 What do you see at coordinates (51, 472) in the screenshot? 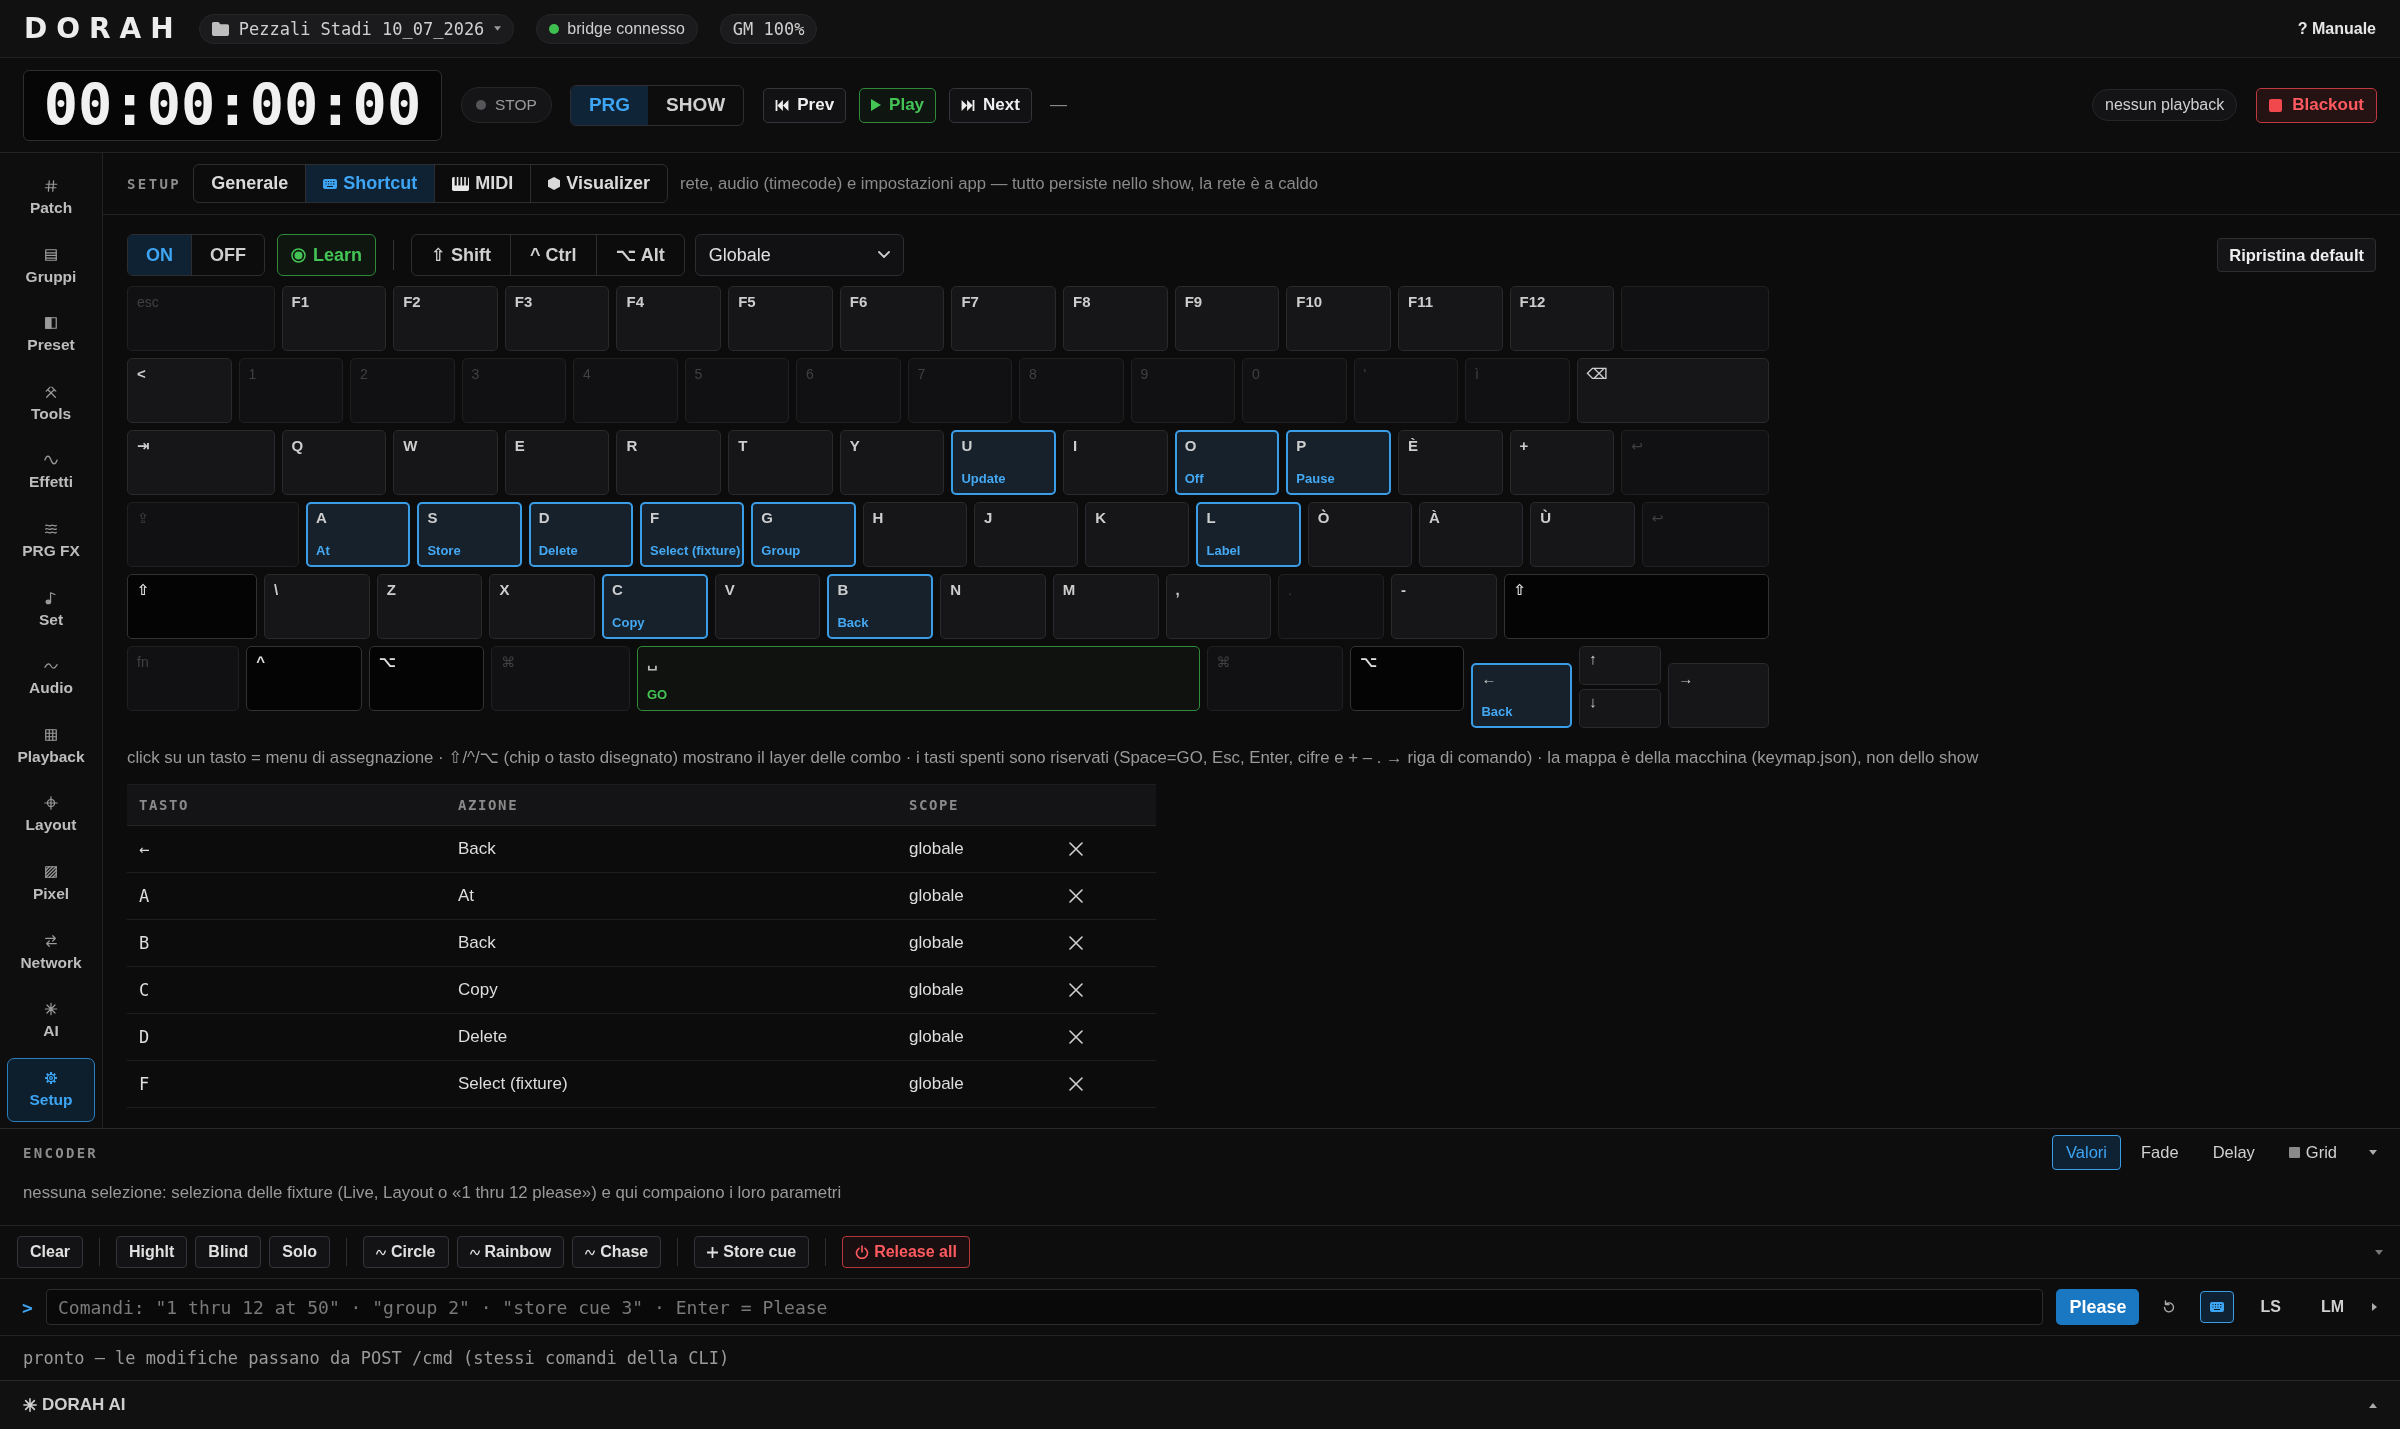
I see `sidebar-item: Effetti` at bounding box center [51, 472].